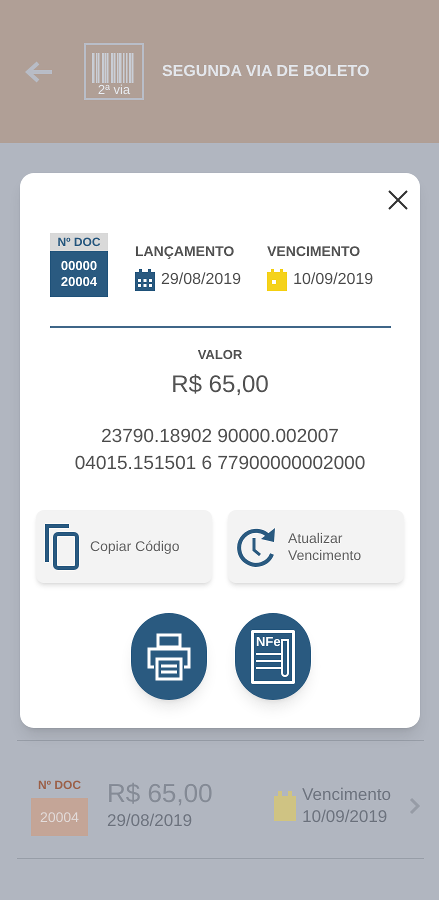 This screenshot has width=439, height=900. Describe the element at coordinates (114, 90) in the screenshot. I see `logo-text: 2ª via` at that location.